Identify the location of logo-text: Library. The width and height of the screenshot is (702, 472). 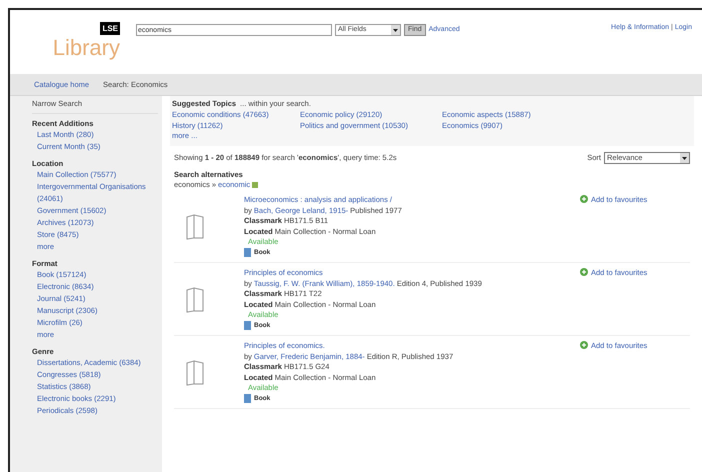
(86, 48).